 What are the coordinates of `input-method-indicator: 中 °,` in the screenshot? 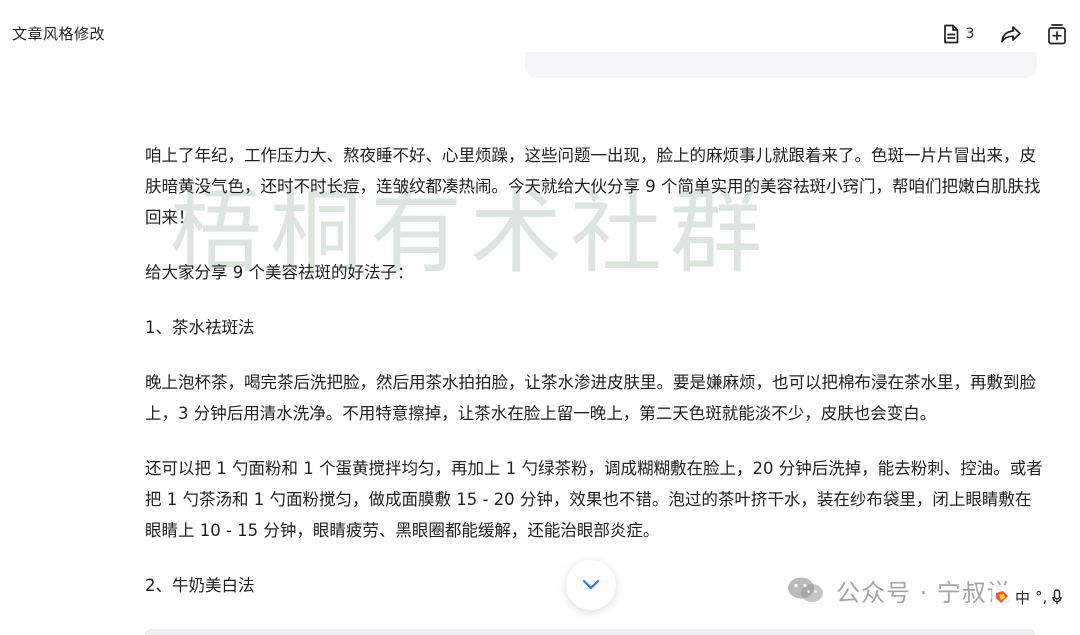 It's located at (1028, 597).